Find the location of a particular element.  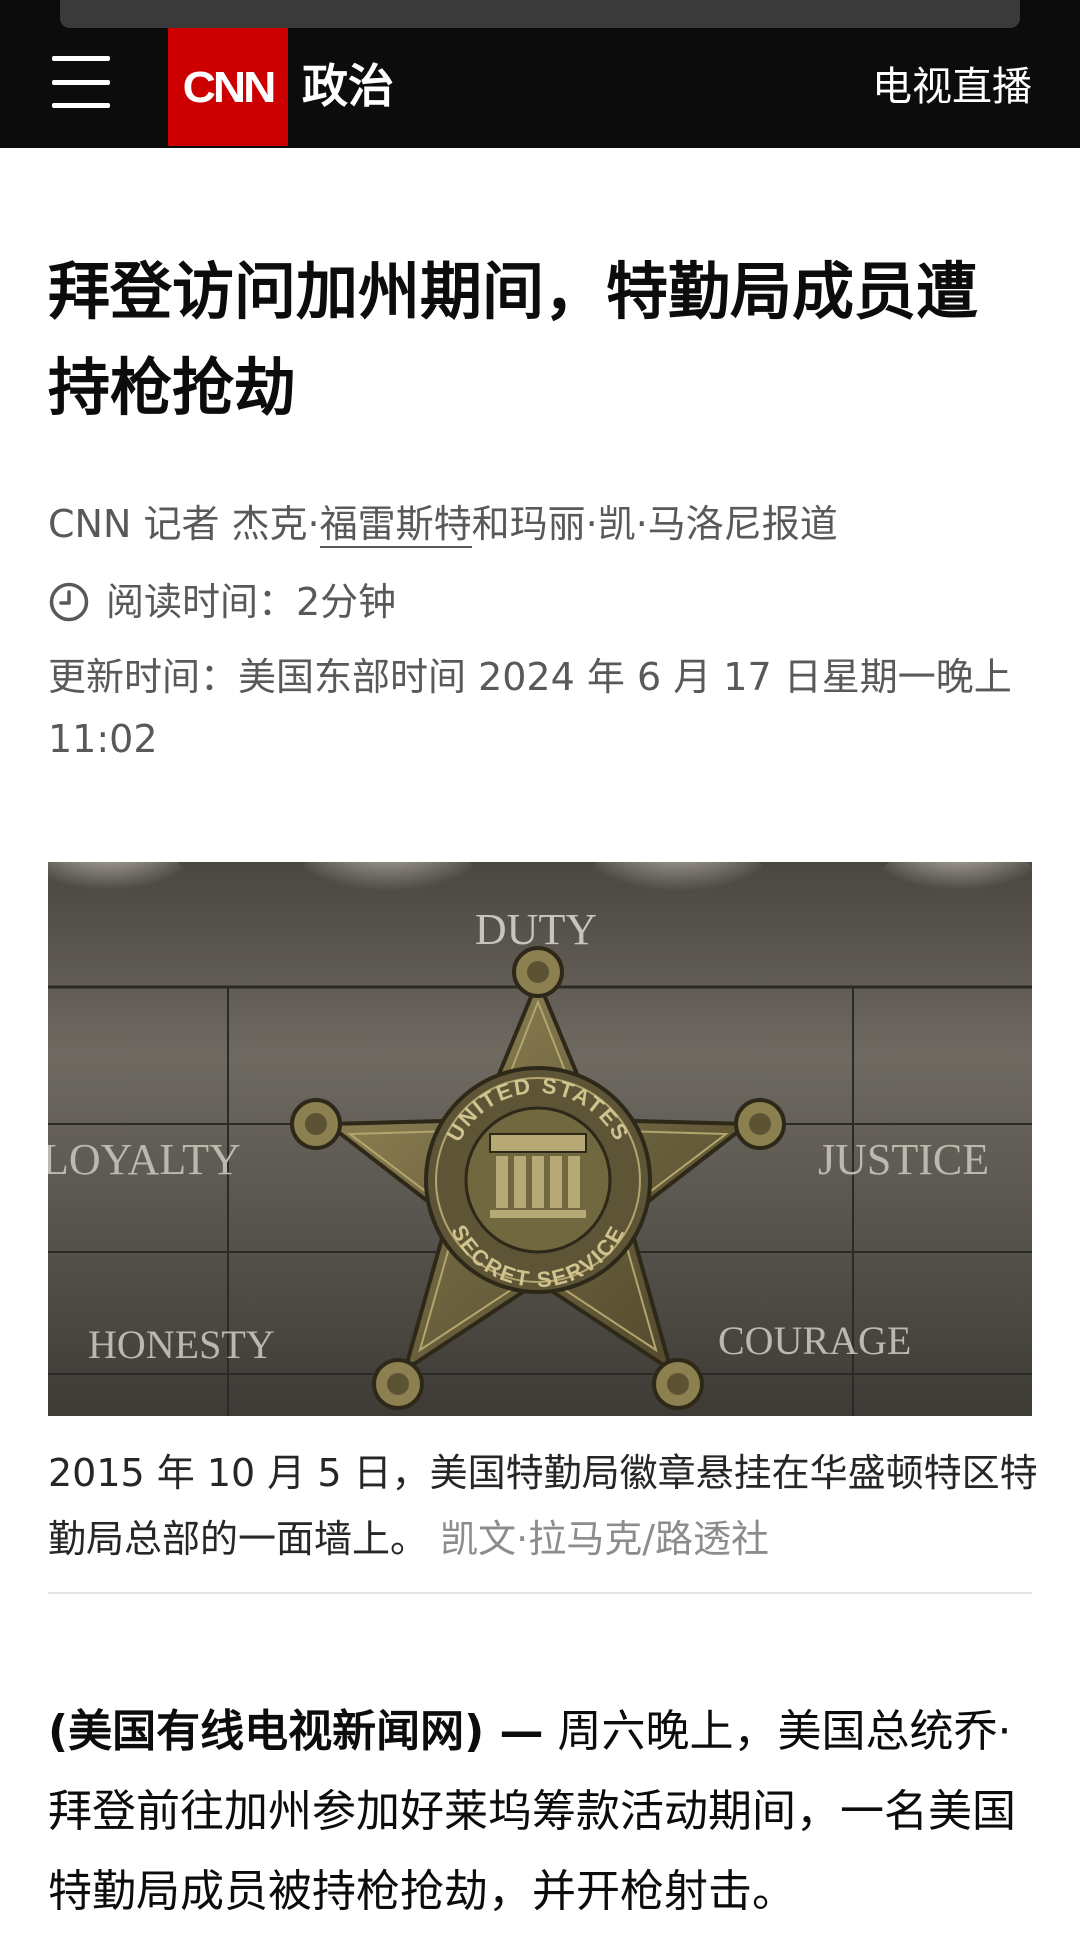

cnn-logo: CNN is located at coordinates (228, 87).